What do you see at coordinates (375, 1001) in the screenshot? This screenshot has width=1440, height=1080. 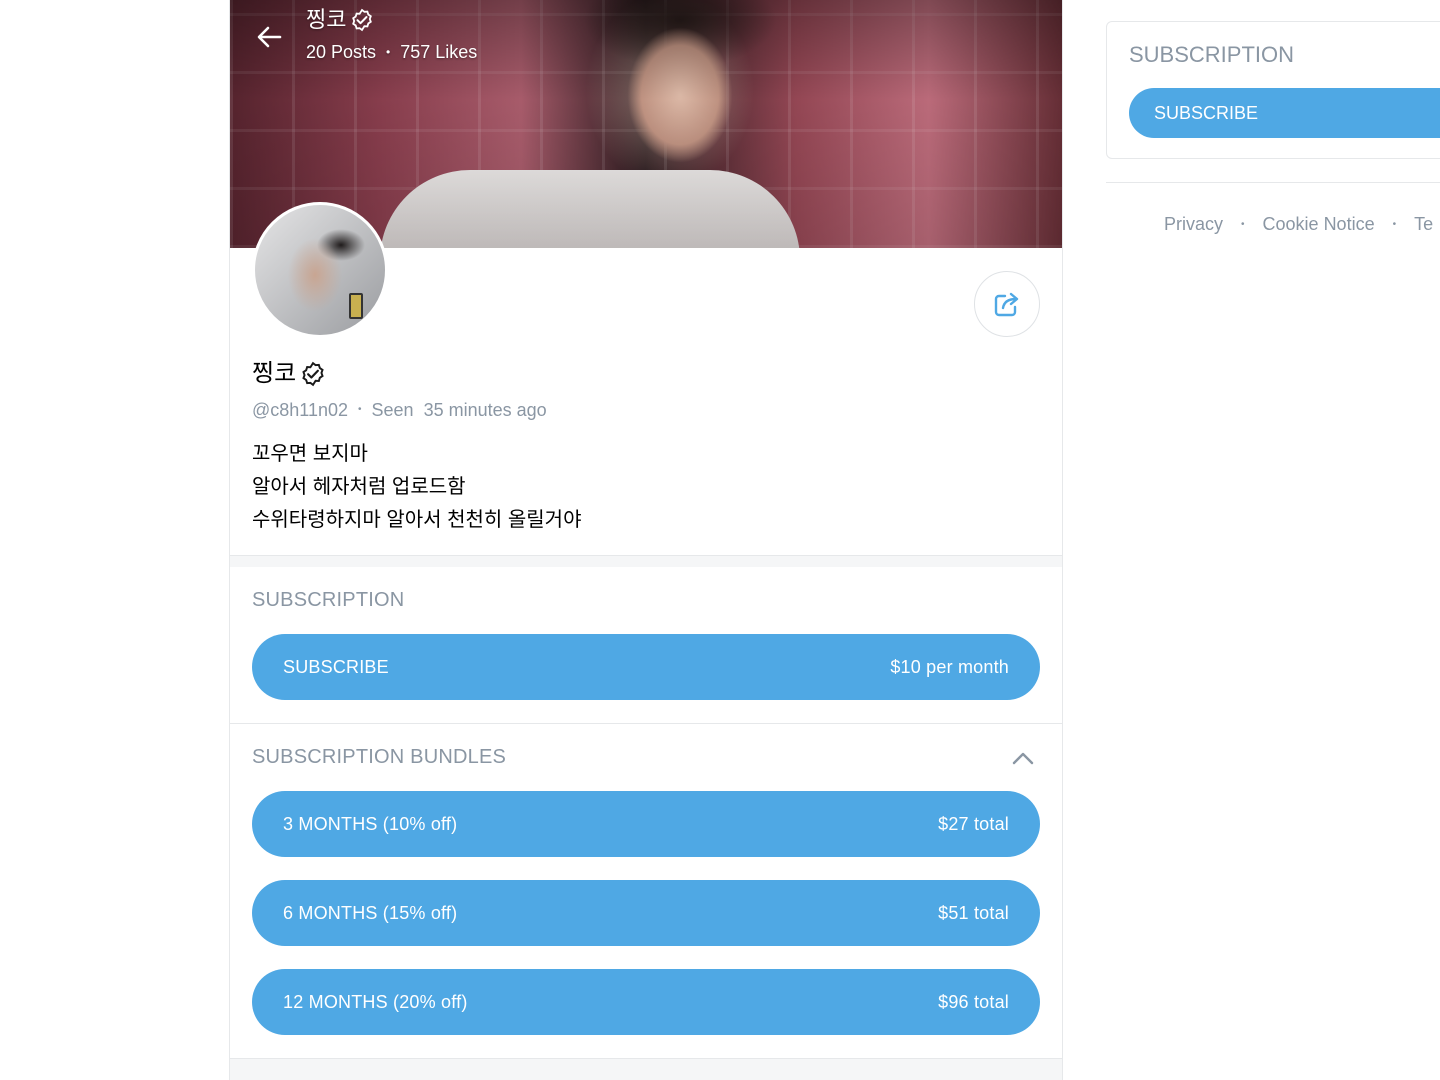 I see `bundle-label: 12 MONTHS (20% off)` at bounding box center [375, 1001].